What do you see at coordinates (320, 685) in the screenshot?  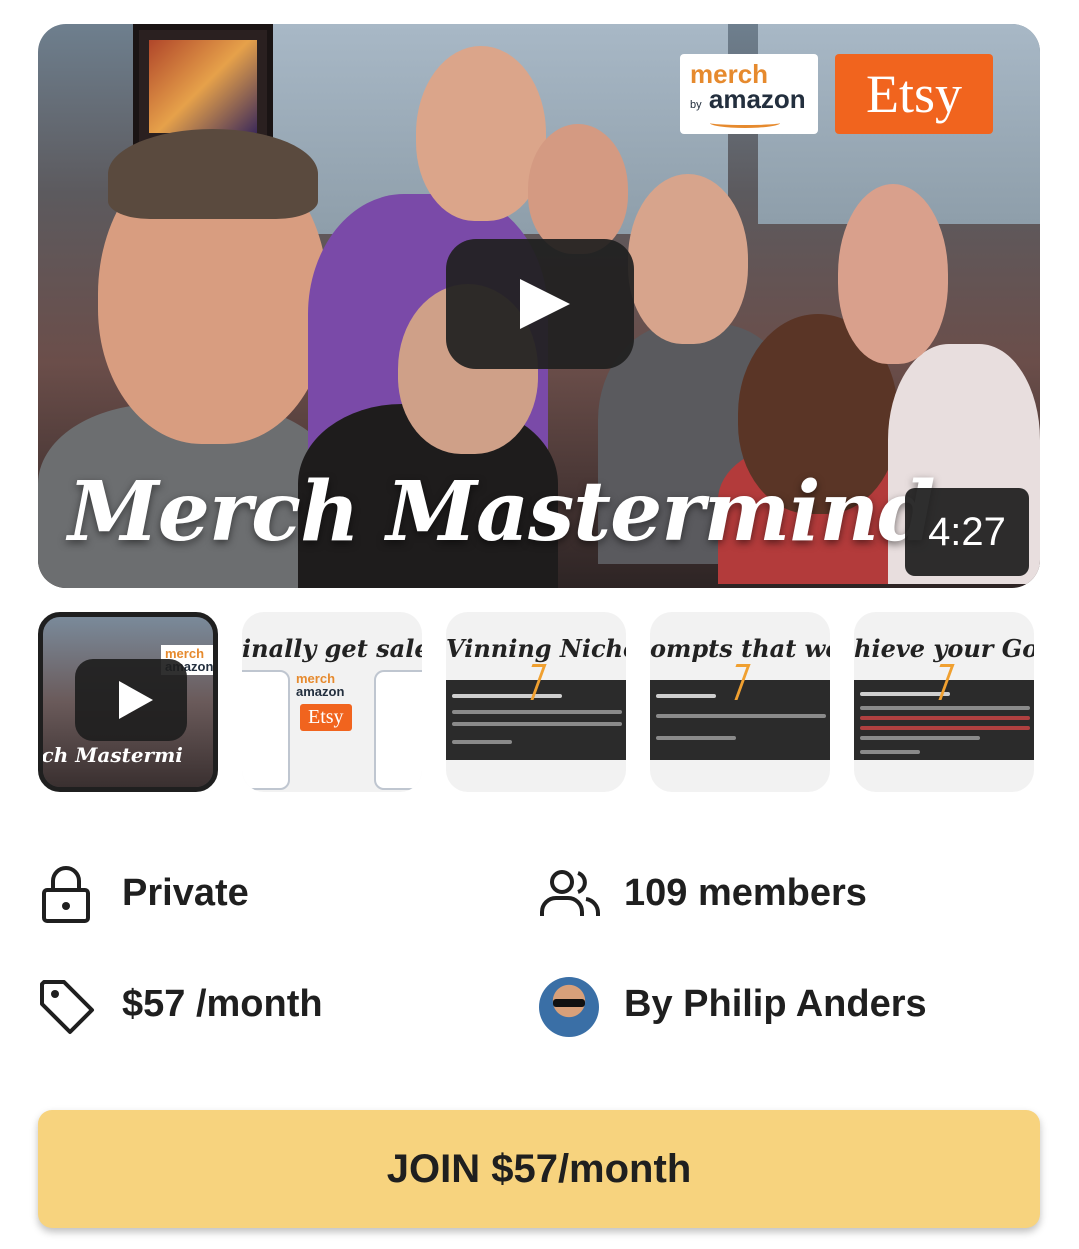 I see `merch-by-amazon-logo: merch amazon` at bounding box center [320, 685].